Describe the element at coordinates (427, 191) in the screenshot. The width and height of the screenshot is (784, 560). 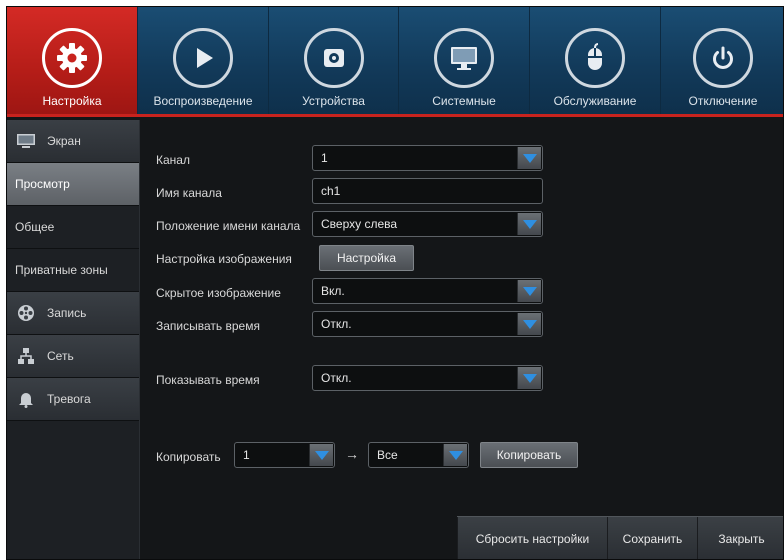
I see `channel-name-input: ch1` at that location.